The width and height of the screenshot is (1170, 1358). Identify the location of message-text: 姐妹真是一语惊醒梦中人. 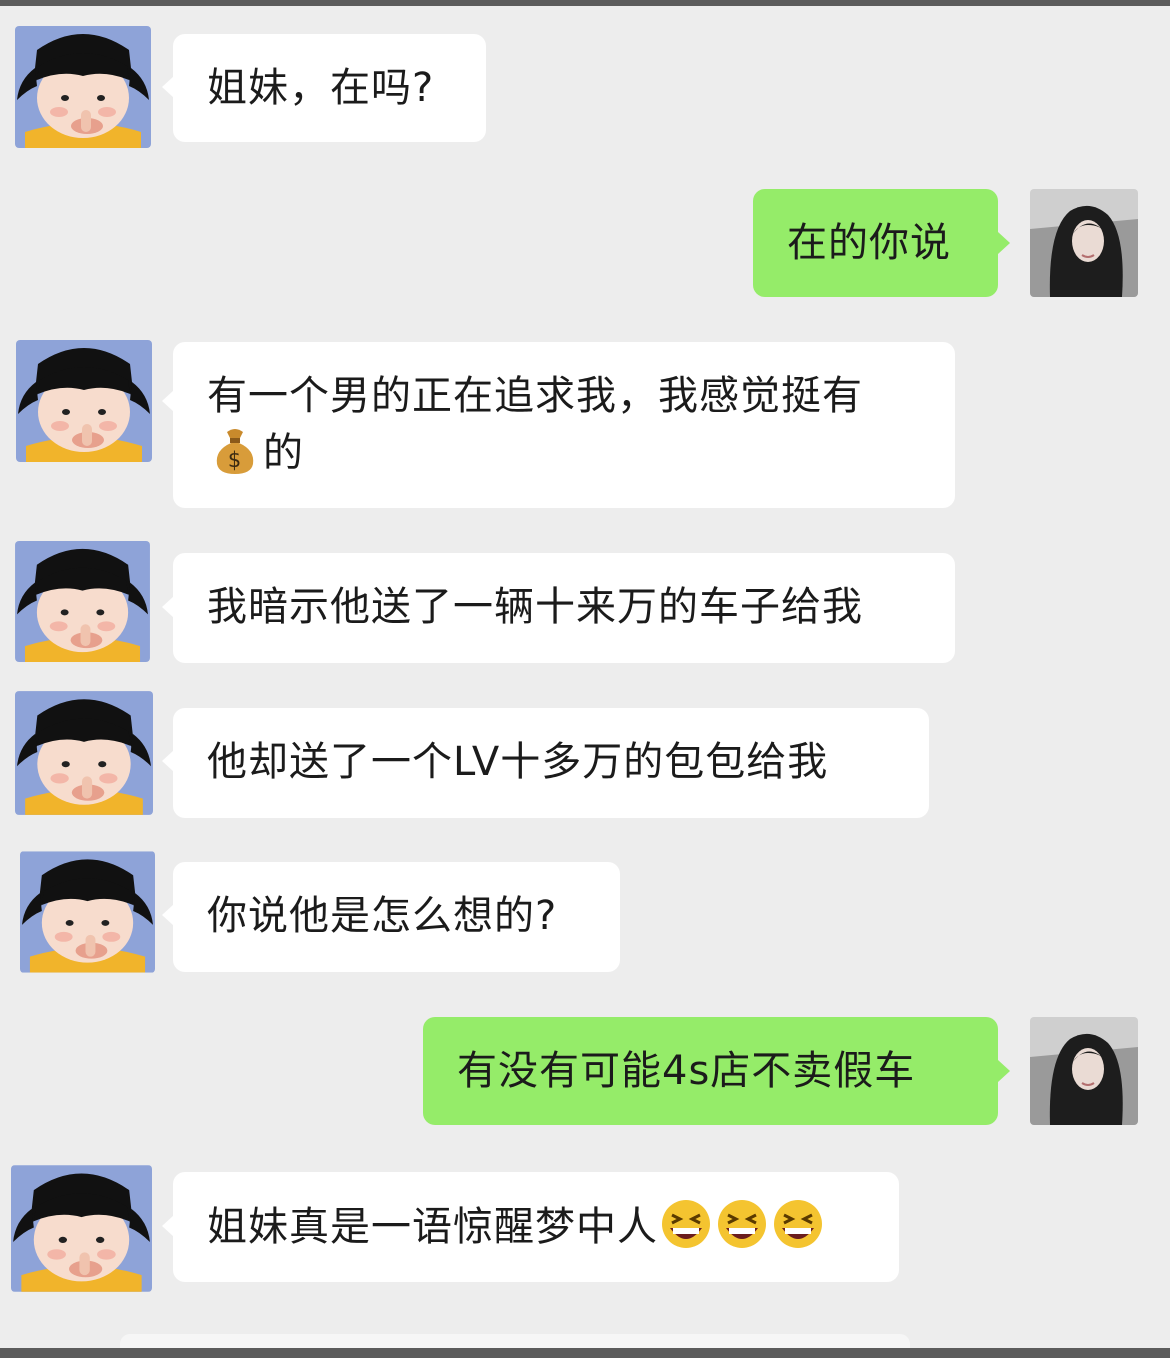
(432, 1227).